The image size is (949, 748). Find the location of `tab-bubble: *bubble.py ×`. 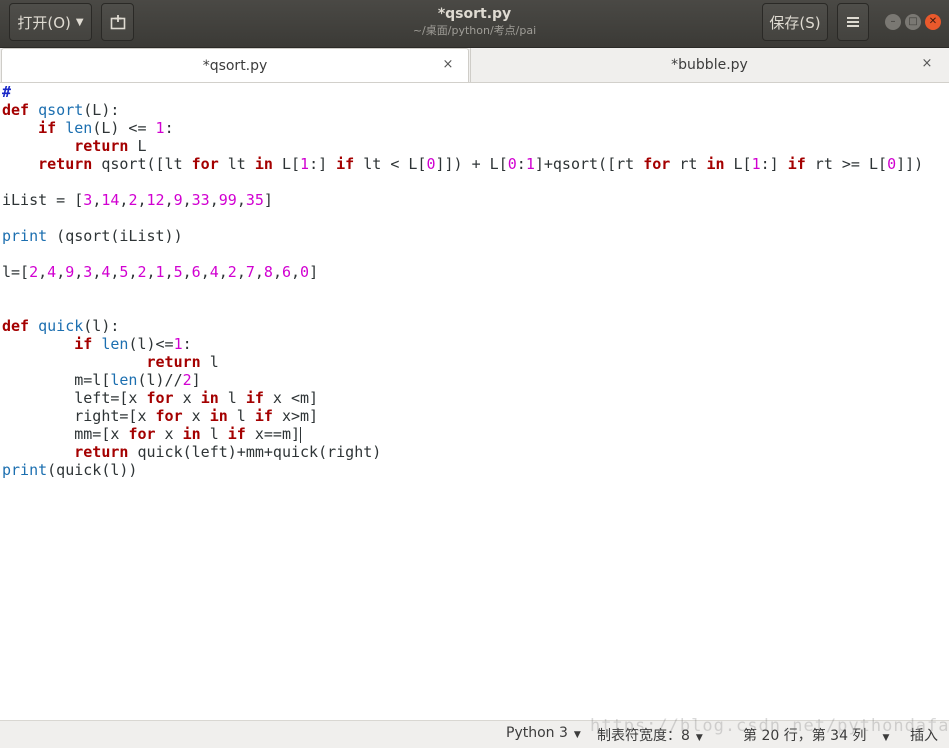

tab-bubble: *bubble.py × is located at coordinates (709, 65).